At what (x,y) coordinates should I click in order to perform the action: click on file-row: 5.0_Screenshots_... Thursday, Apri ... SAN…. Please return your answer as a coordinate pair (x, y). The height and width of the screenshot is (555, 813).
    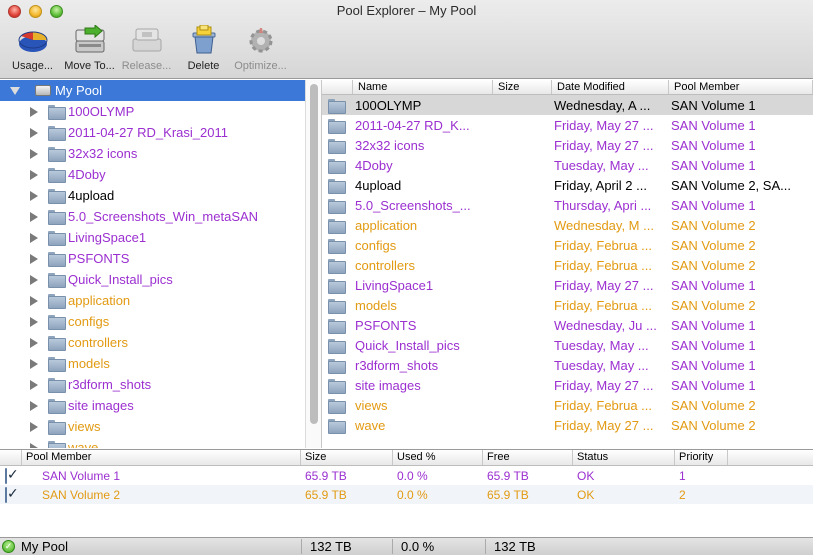
    Looking at the image, I should click on (567, 205).